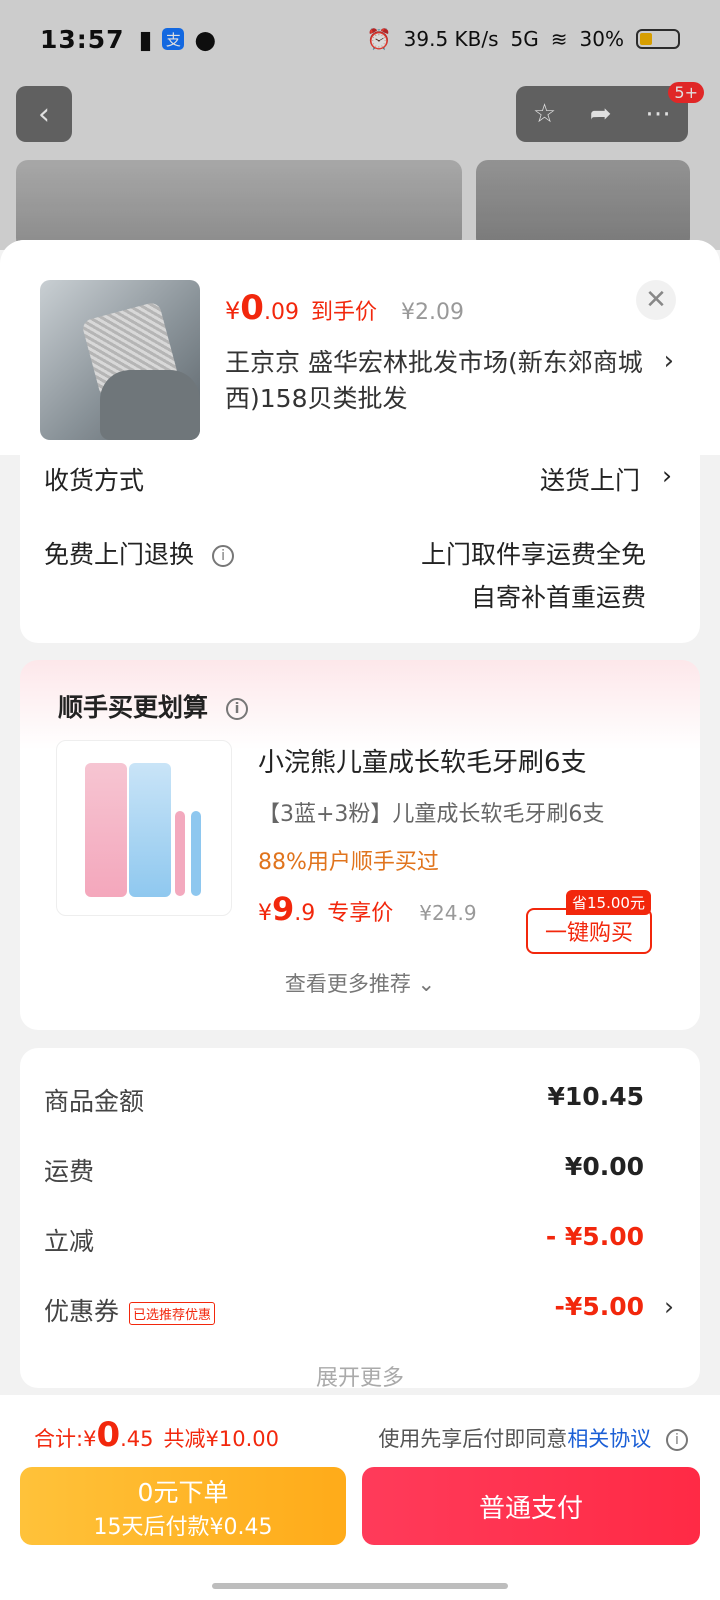 The height and width of the screenshot is (1600, 720). Describe the element at coordinates (360, 553) in the screenshot. I see `free-return-row: 免费上门退换 i 上门取件享运费全免` at that location.